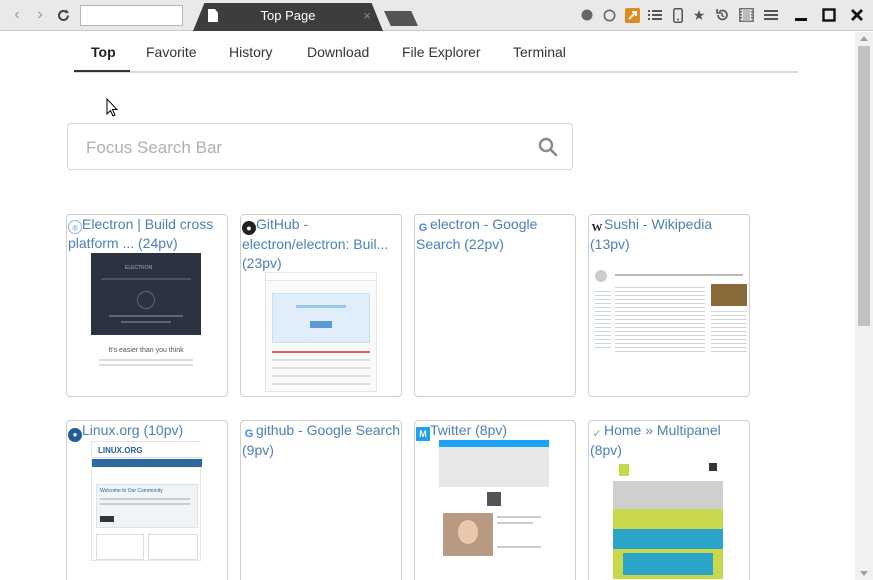 This screenshot has height=580, width=873. Describe the element at coordinates (63, 15) in the screenshot. I see `reload-icon` at that location.